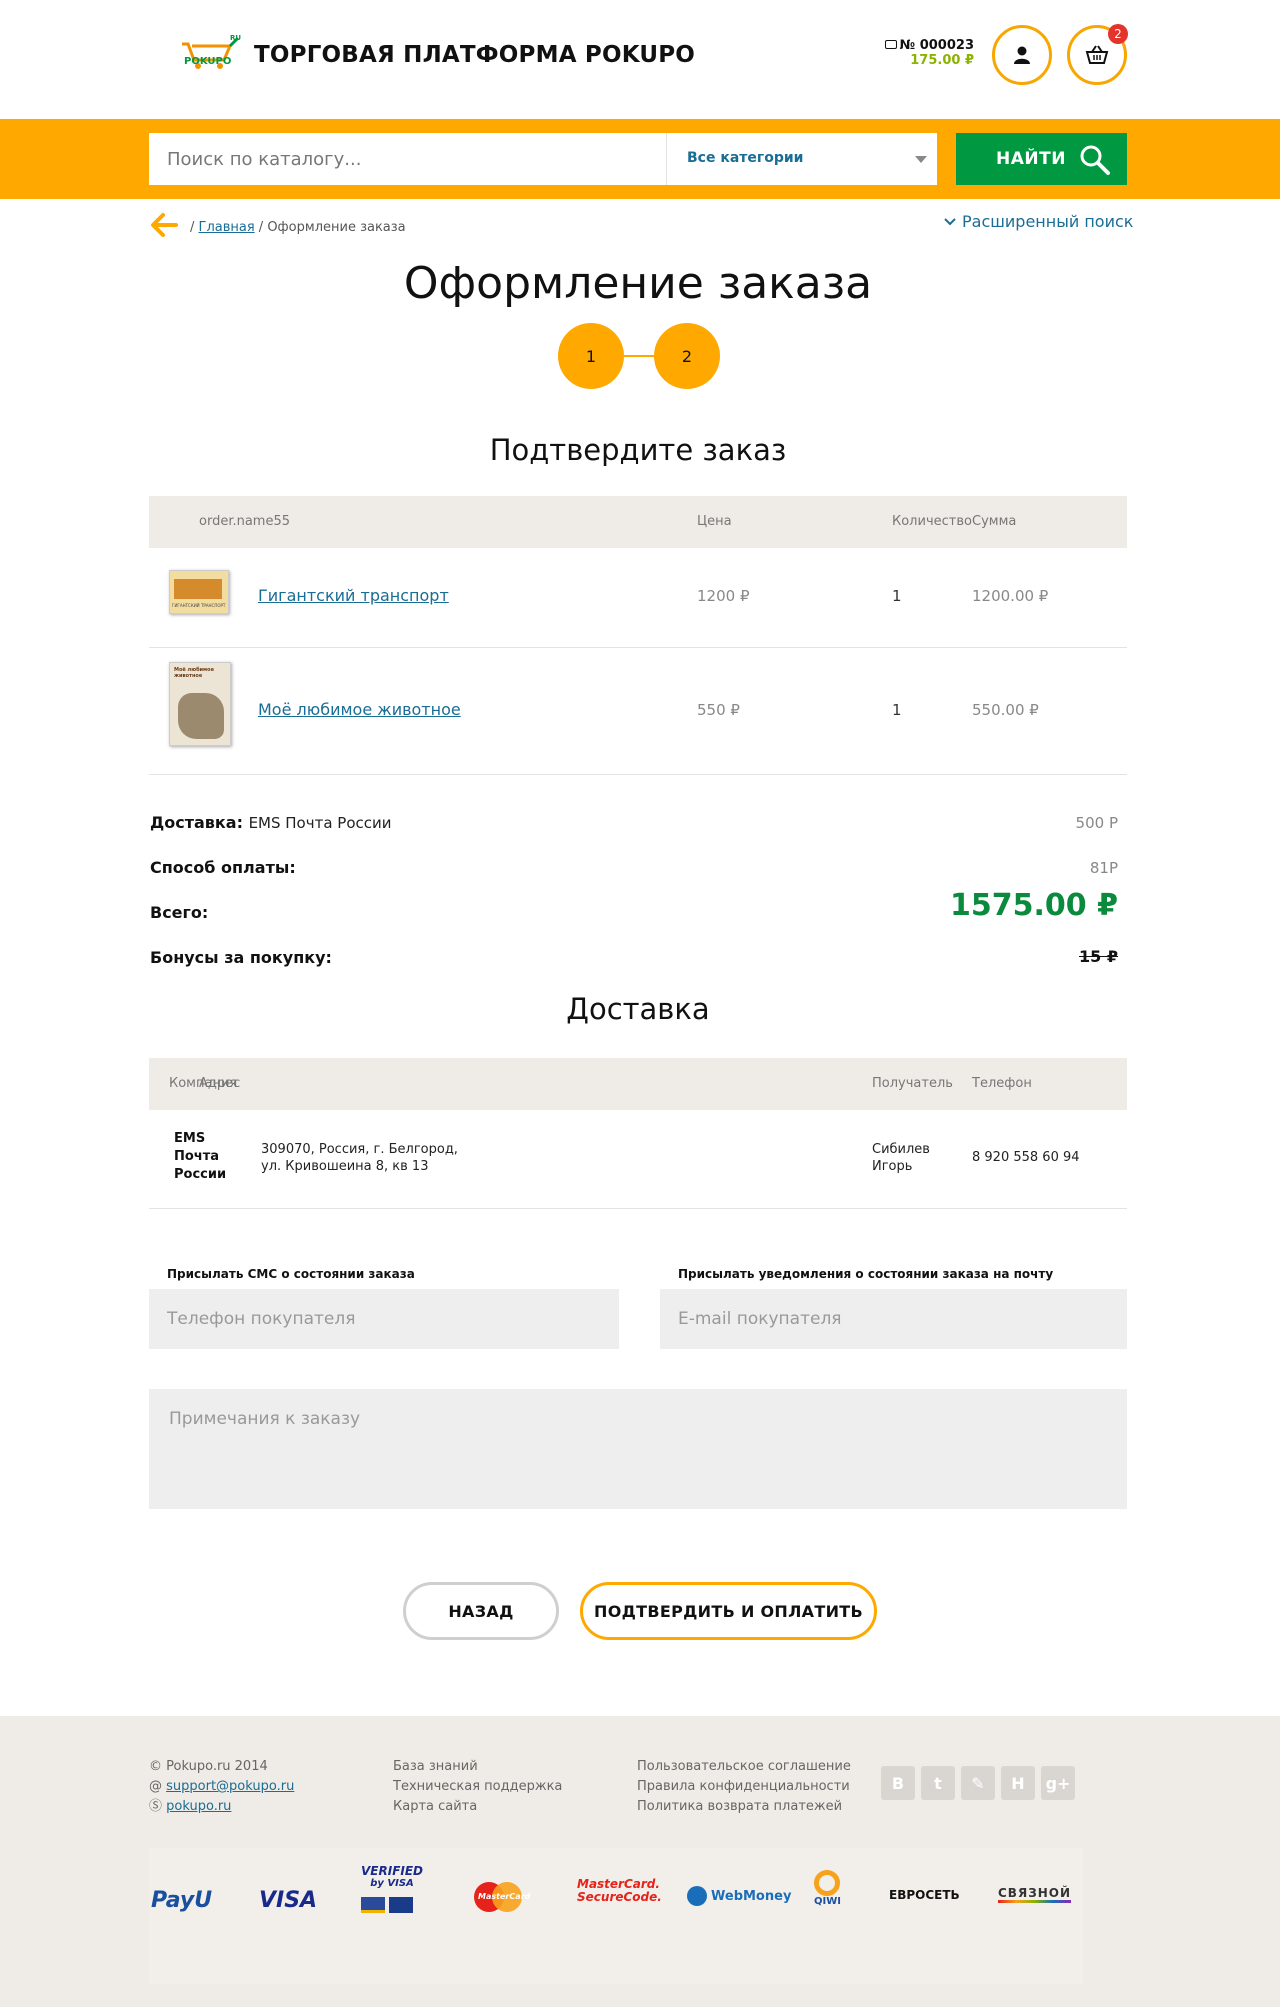 This screenshot has width=1280, height=2007. I want to click on delivery-value: EMS Почта России, so click(320, 823).